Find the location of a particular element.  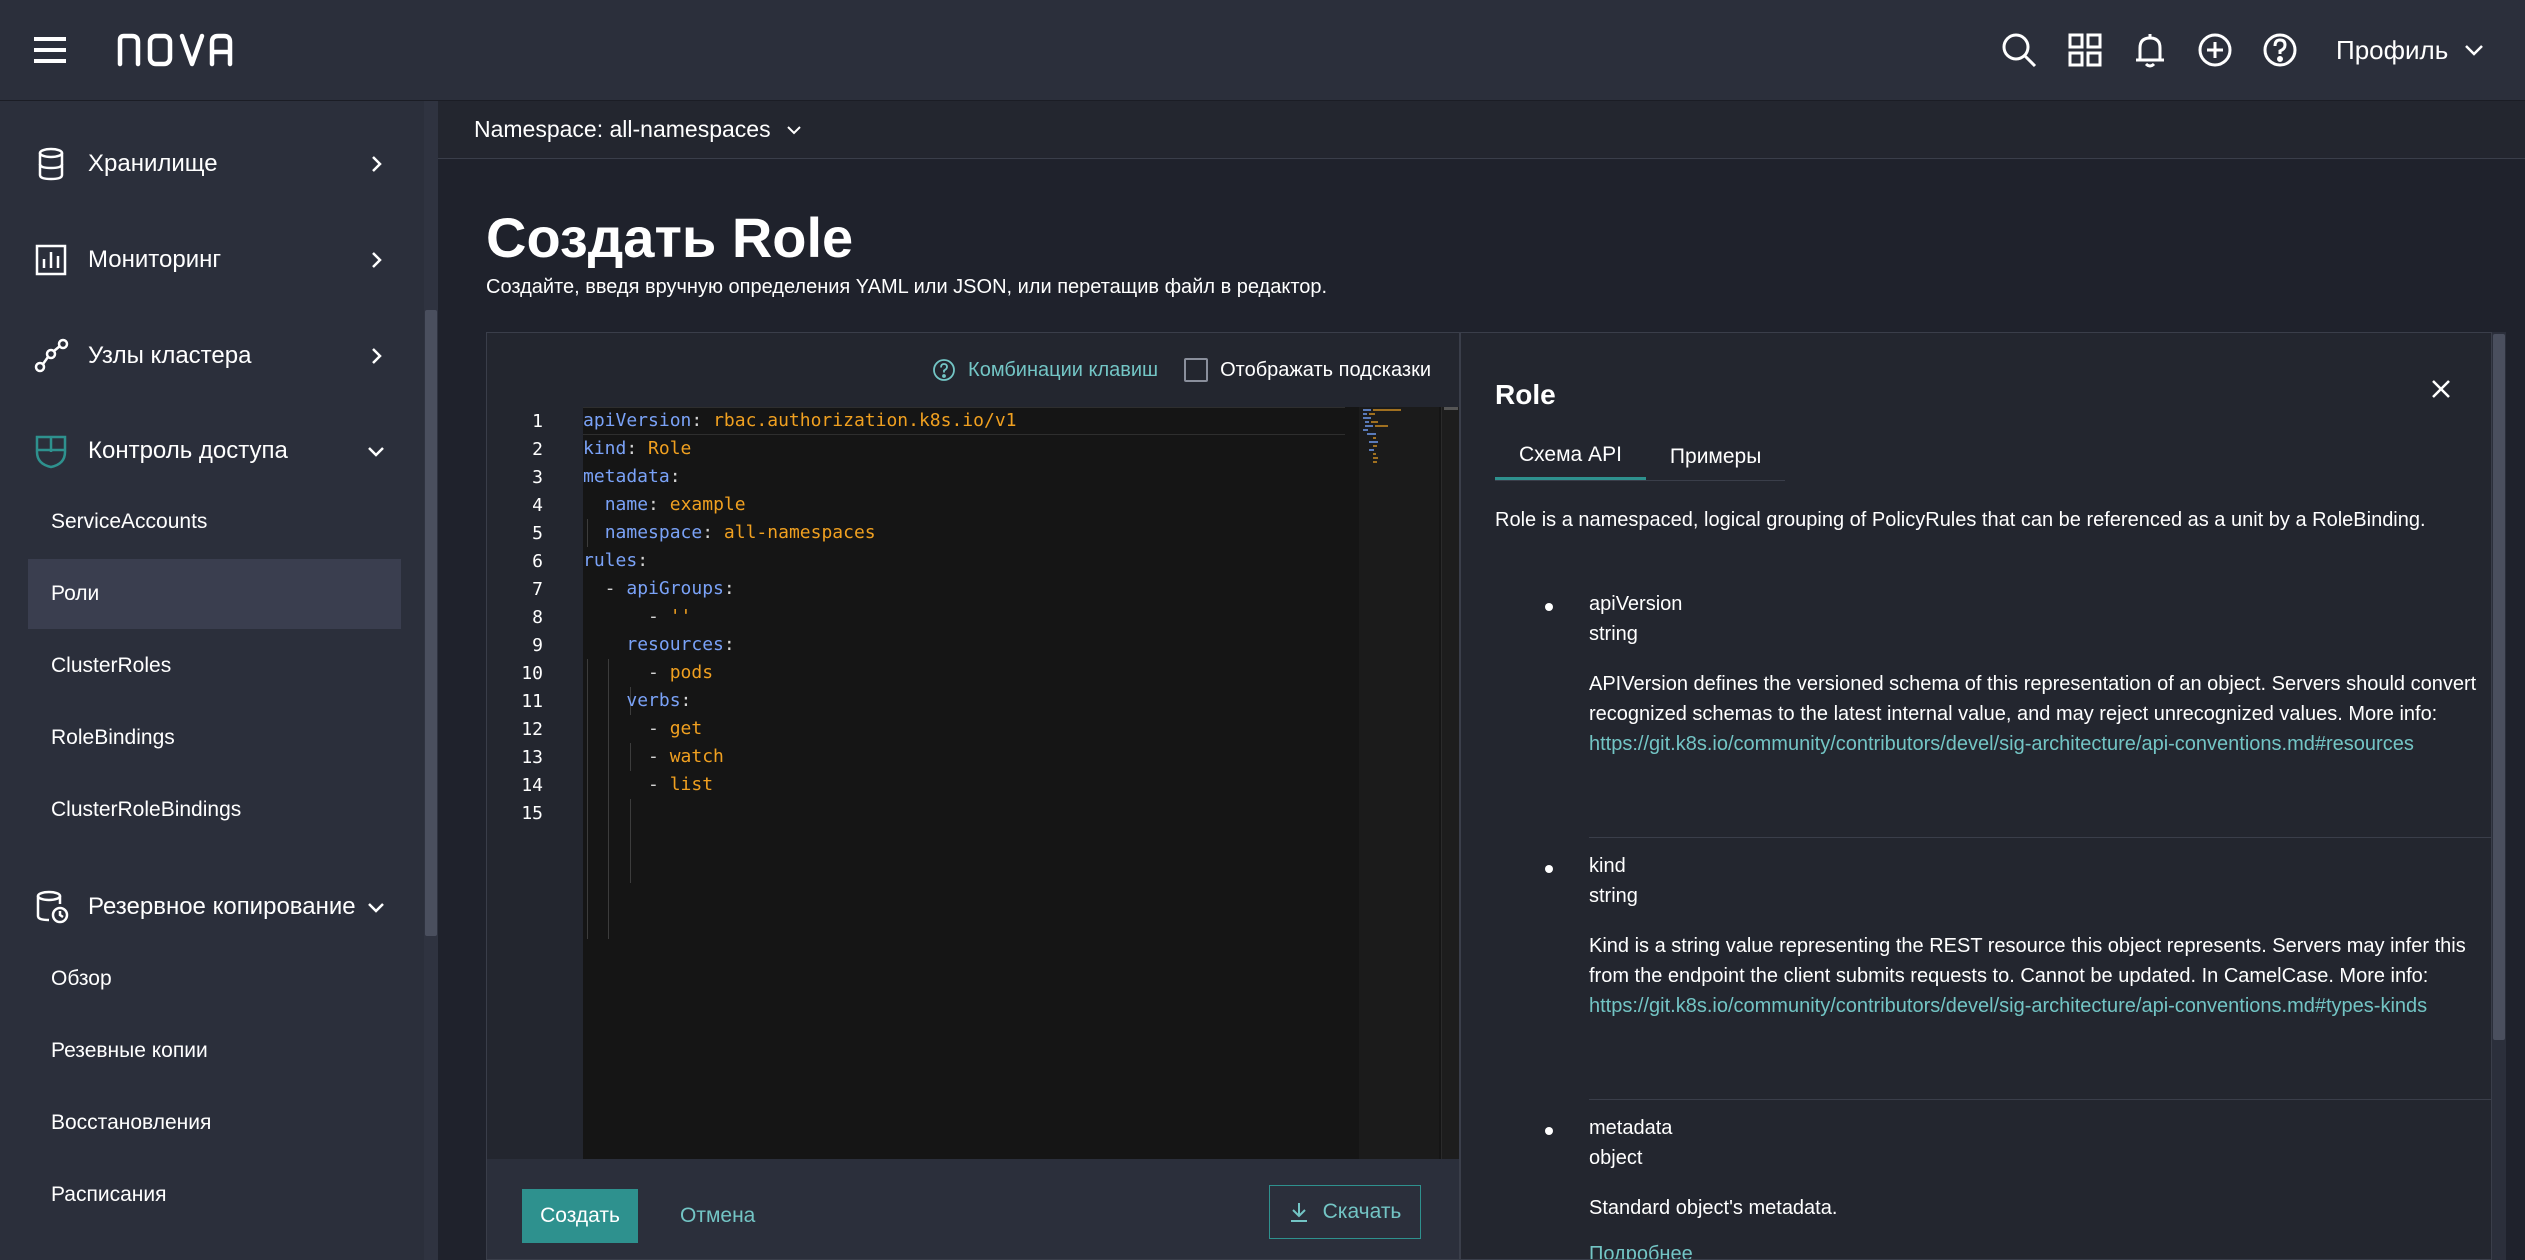

top-header: Профиль is located at coordinates (1262, 50).